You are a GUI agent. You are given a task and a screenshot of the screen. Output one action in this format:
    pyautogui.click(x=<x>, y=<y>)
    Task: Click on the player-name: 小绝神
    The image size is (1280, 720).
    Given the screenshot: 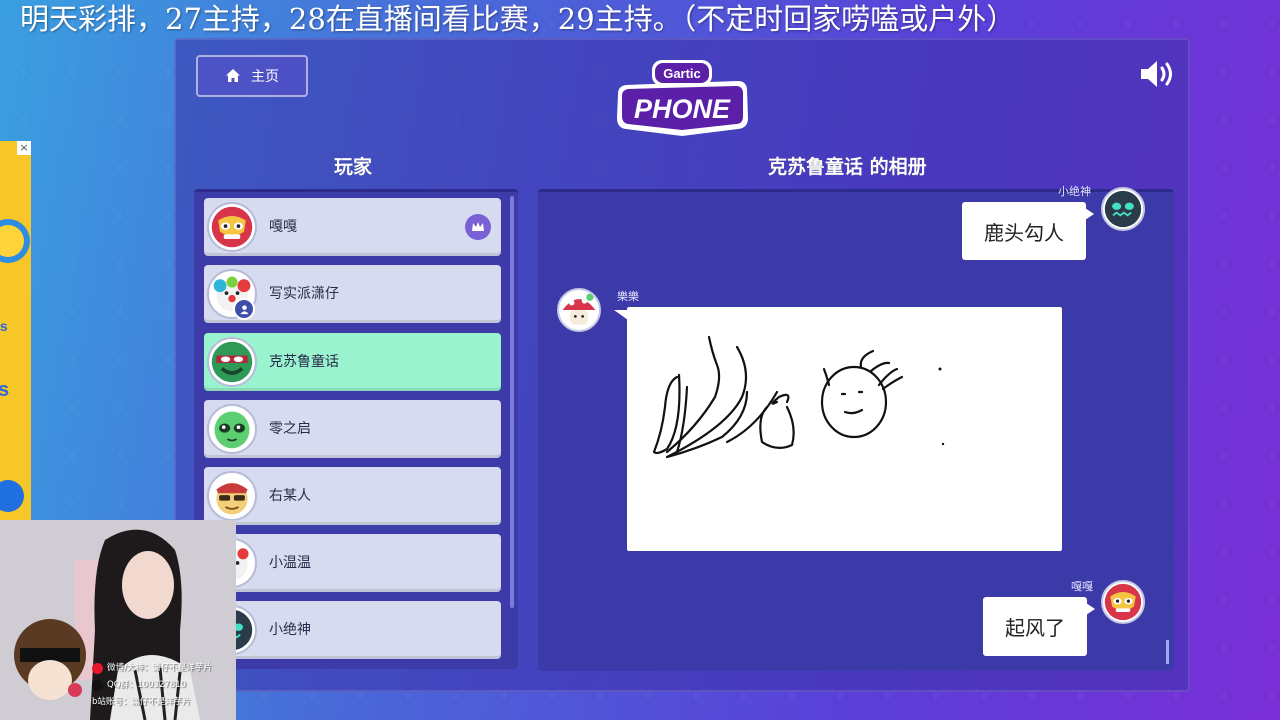 What is the action you would take?
    pyautogui.click(x=290, y=630)
    